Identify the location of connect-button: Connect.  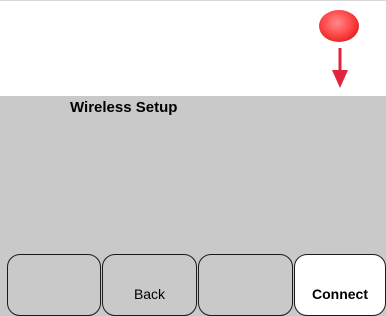
(340, 285).